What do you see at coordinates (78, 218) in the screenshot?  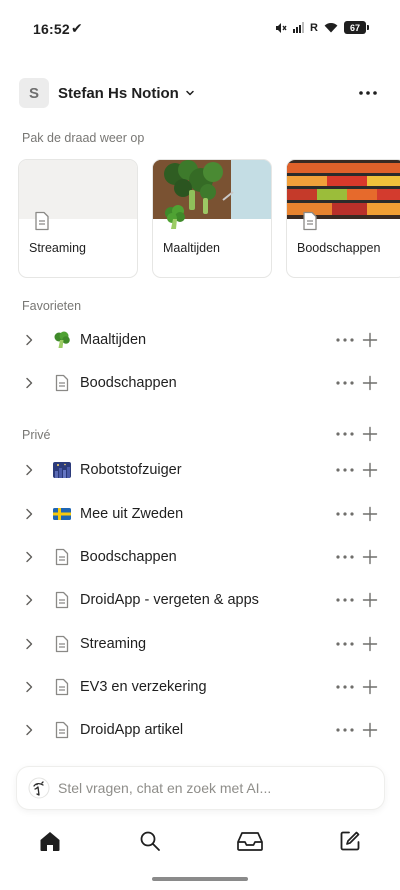 I see `recent-card-streaming: Streaming` at bounding box center [78, 218].